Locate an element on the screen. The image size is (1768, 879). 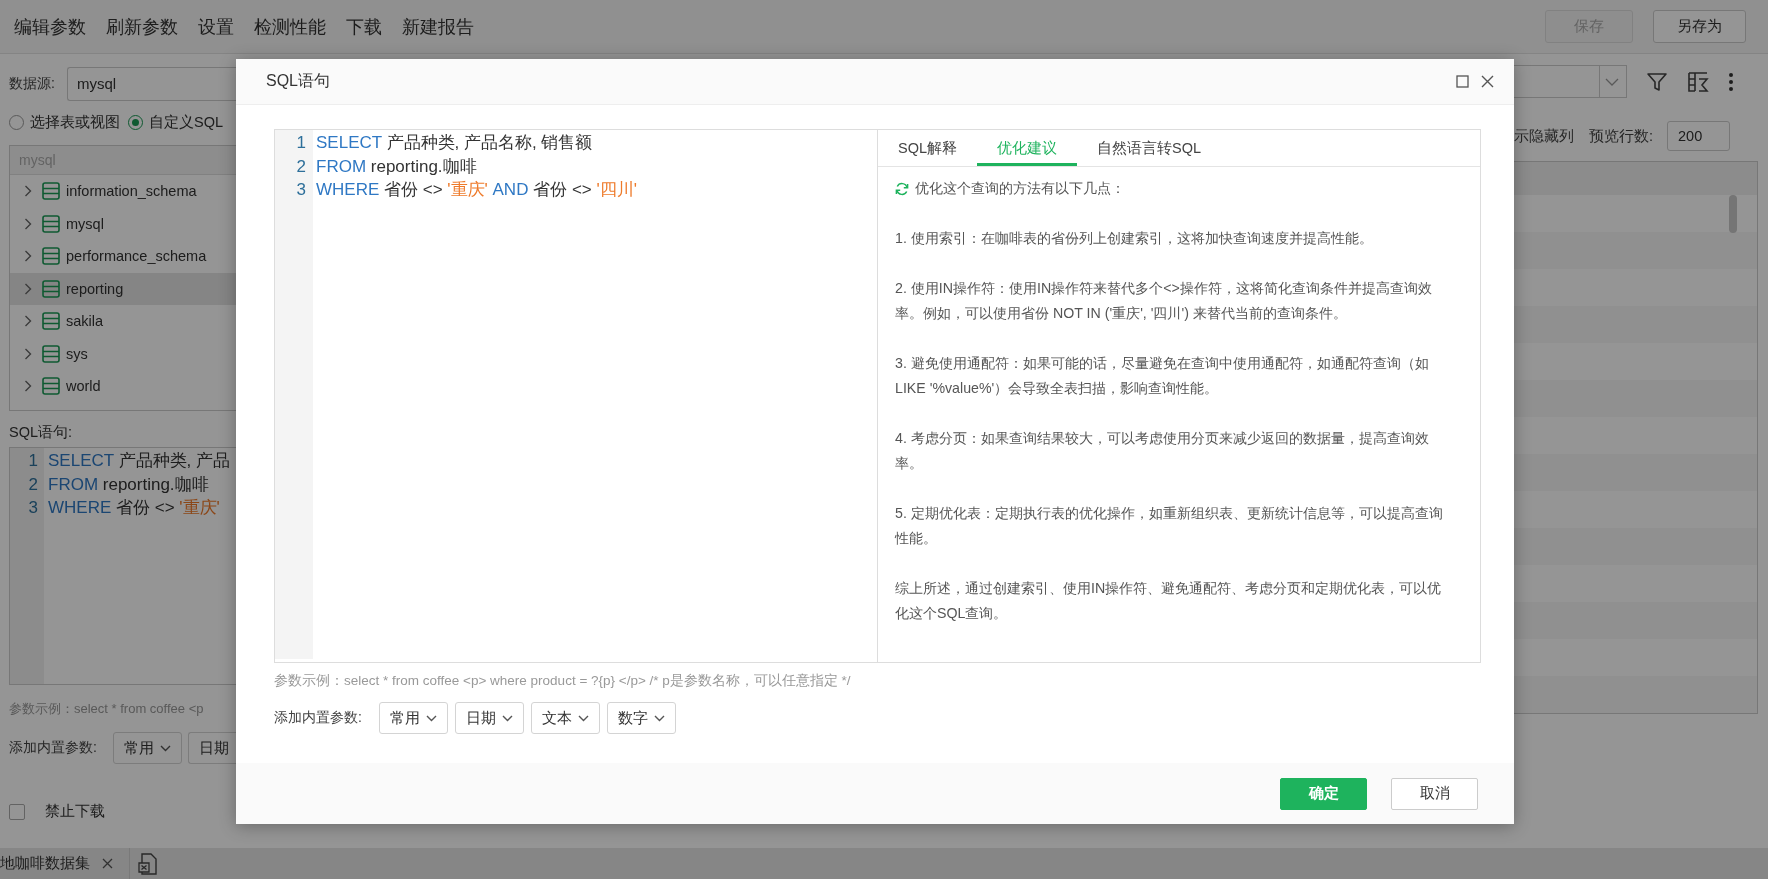
param-example: 参数示例：select * from coffee <p> where product = ?{p} </p> /* p是参数名称，可以任意指定 */ is located at coordinates (563, 681).